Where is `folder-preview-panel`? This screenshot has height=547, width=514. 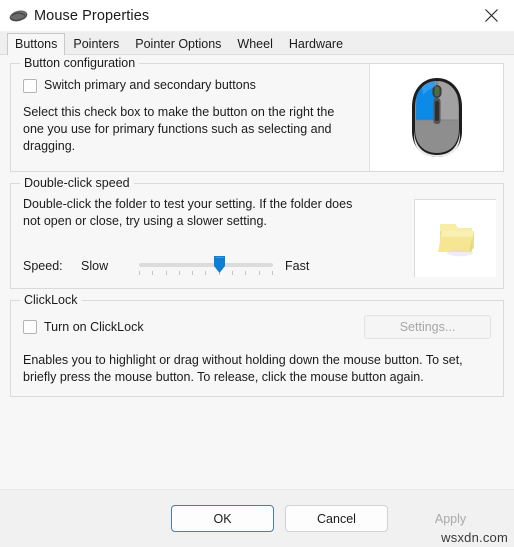 folder-preview-panel is located at coordinates (455, 236).